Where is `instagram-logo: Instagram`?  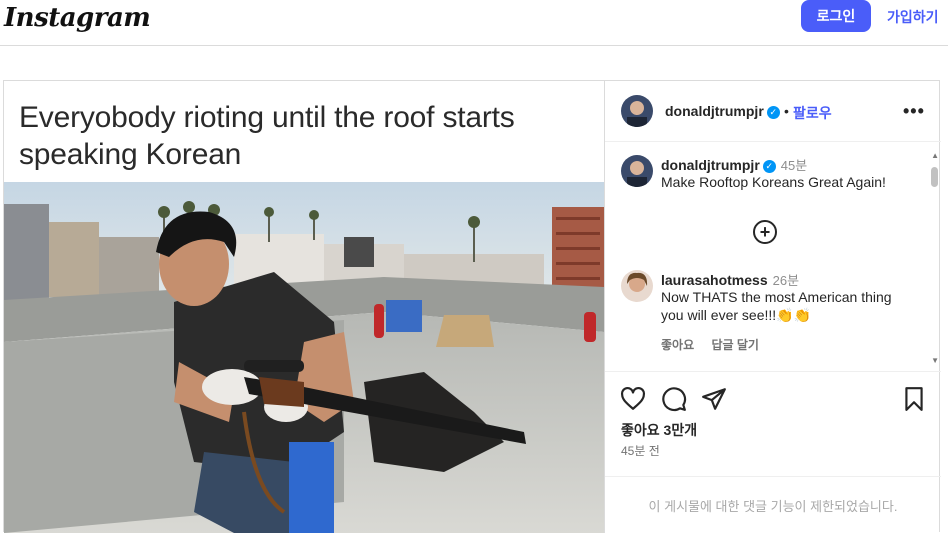
instagram-logo: Instagram is located at coordinates (77, 18).